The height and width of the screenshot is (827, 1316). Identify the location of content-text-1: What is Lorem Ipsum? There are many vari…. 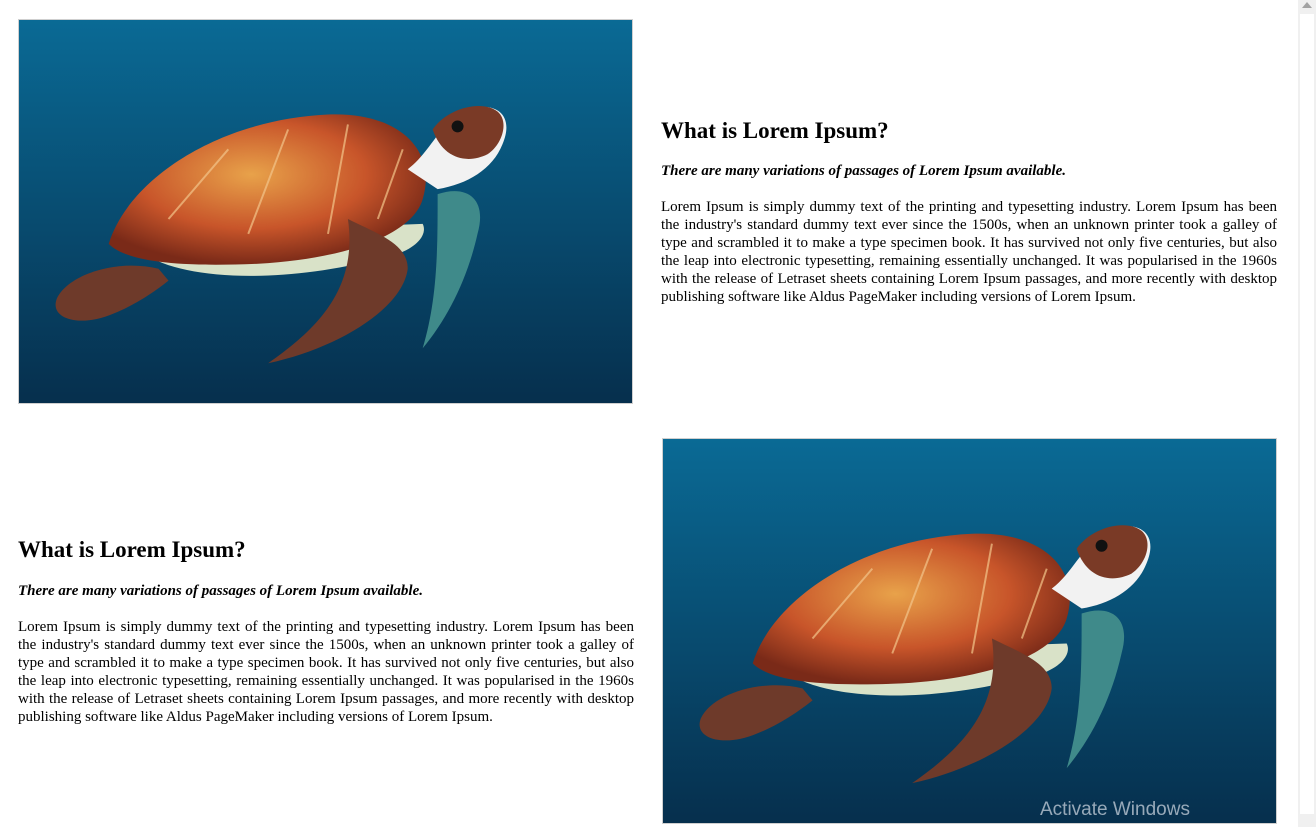
(969, 212).